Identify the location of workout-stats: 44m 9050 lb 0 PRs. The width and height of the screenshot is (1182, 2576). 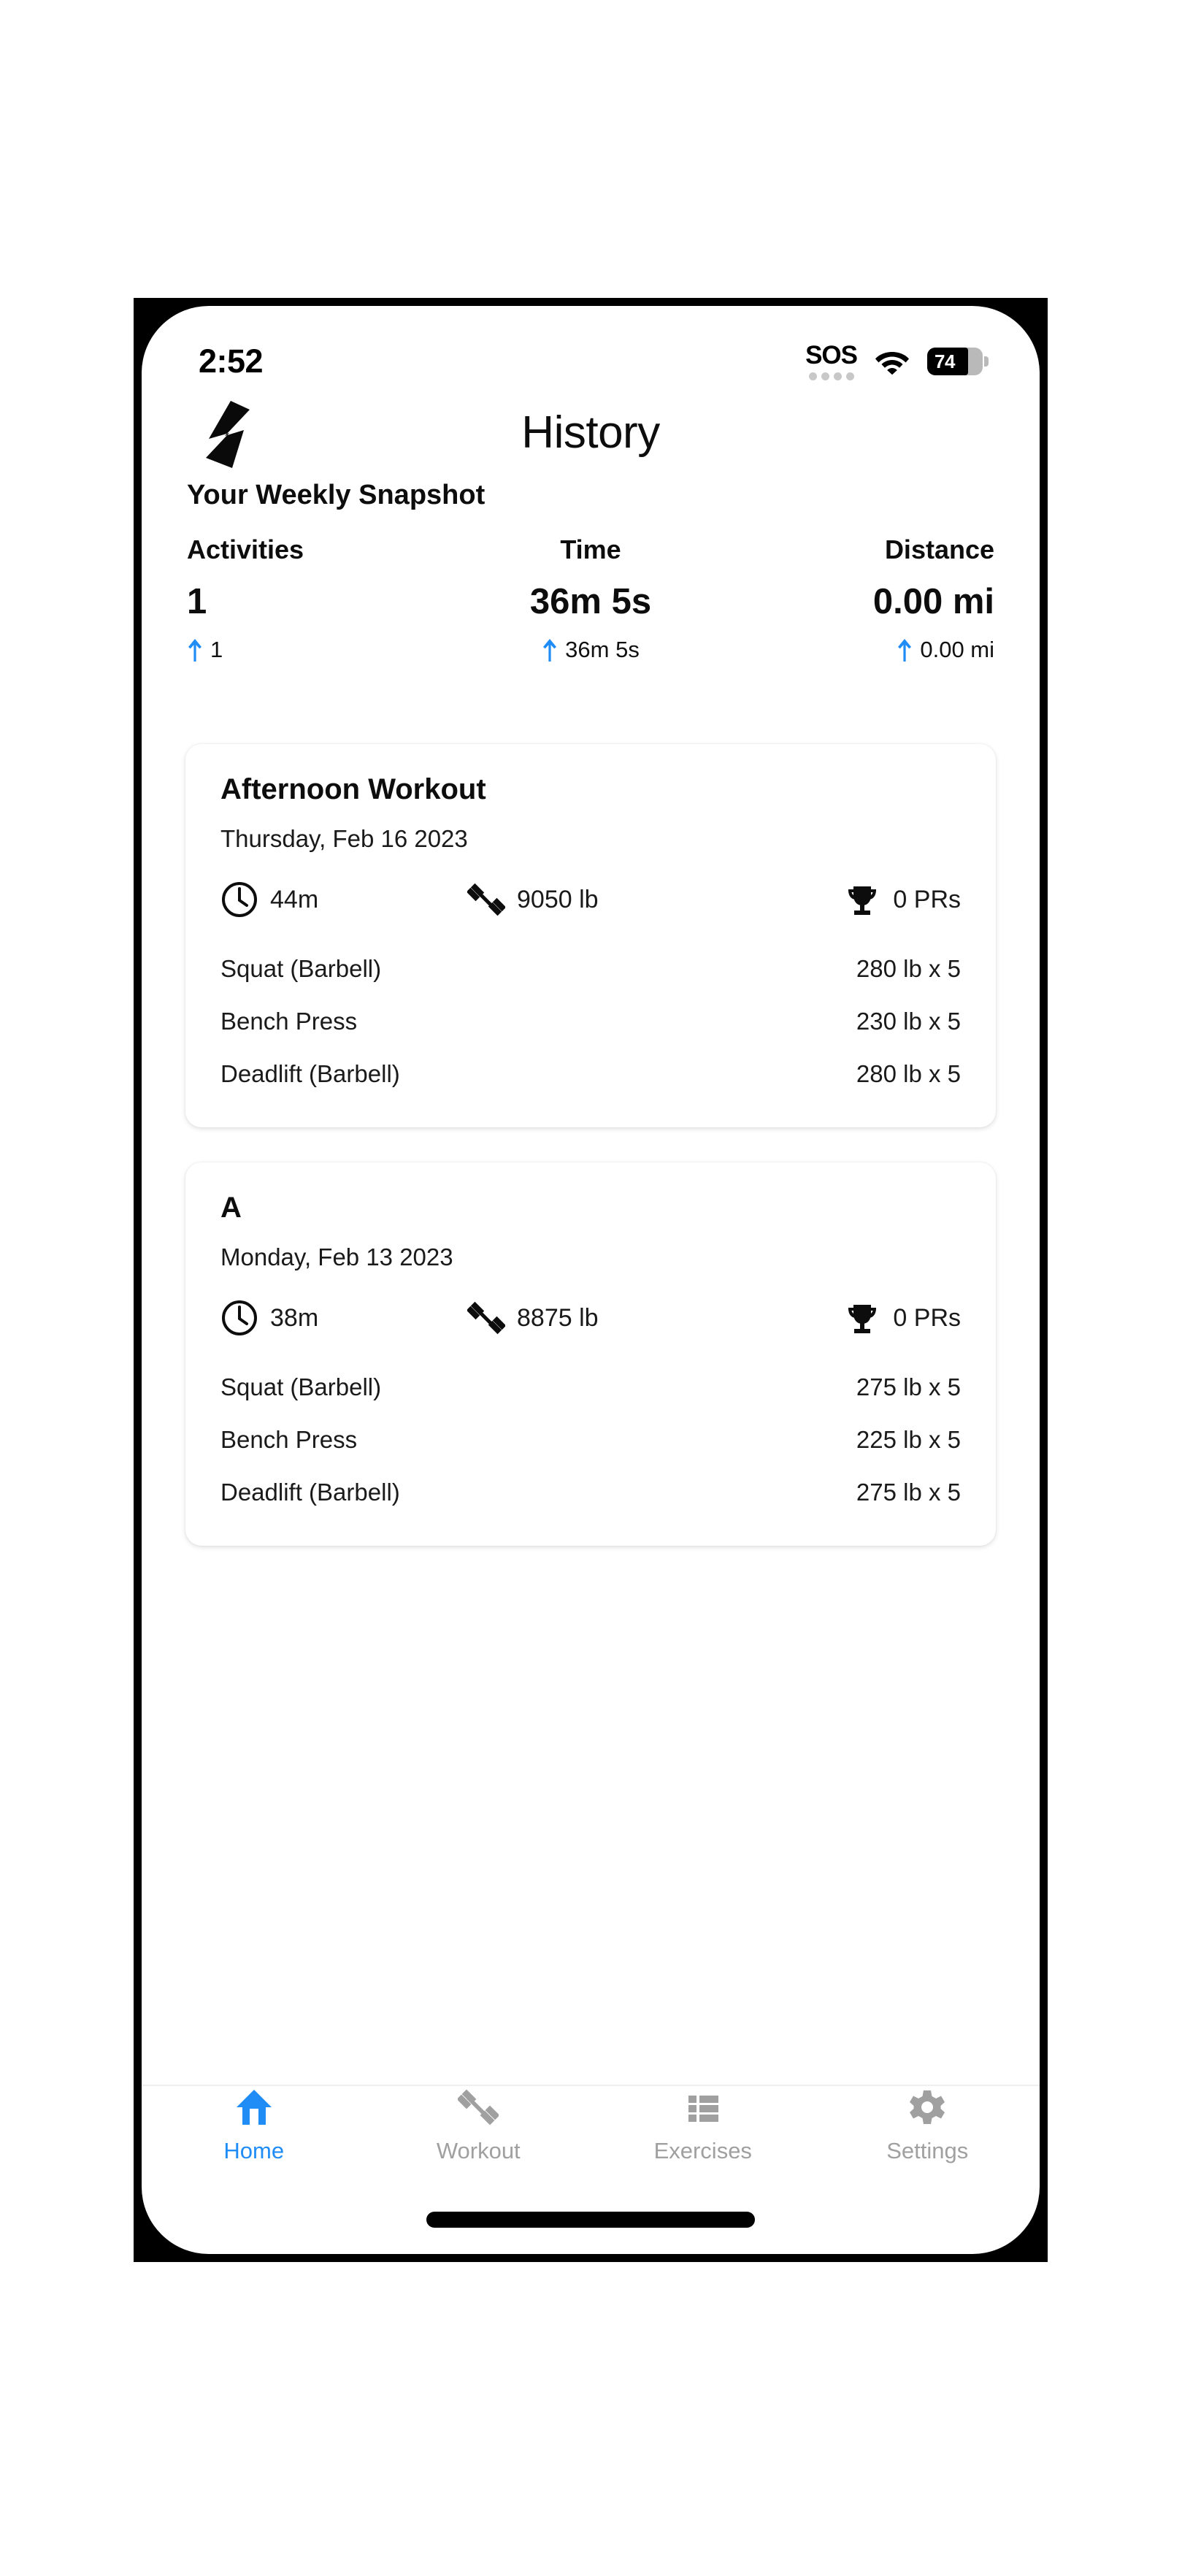
(590, 900).